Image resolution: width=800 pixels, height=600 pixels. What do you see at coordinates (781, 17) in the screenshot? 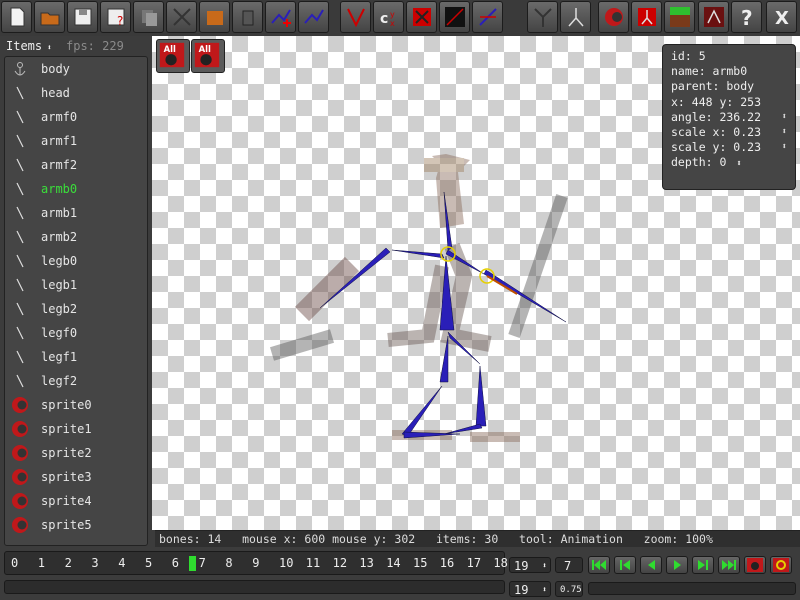
I see `close-icon: X` at bounding box center [781, 17].